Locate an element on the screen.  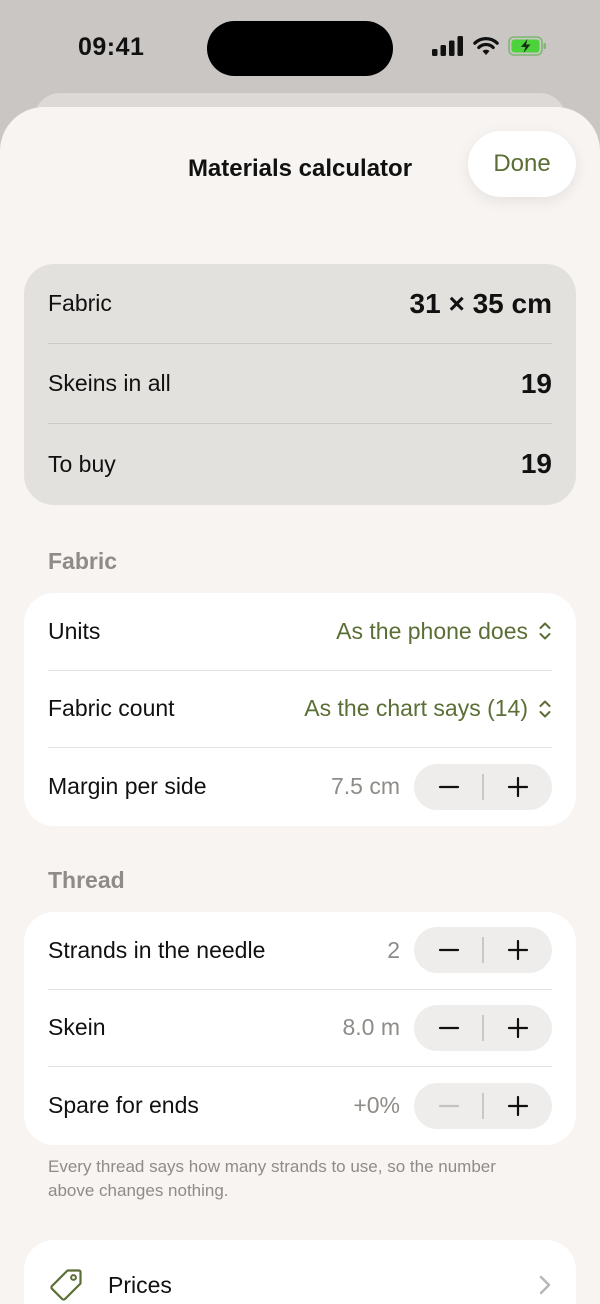
margin-row: Margin per side 7.5 cm is located at coordinates (300, 787).